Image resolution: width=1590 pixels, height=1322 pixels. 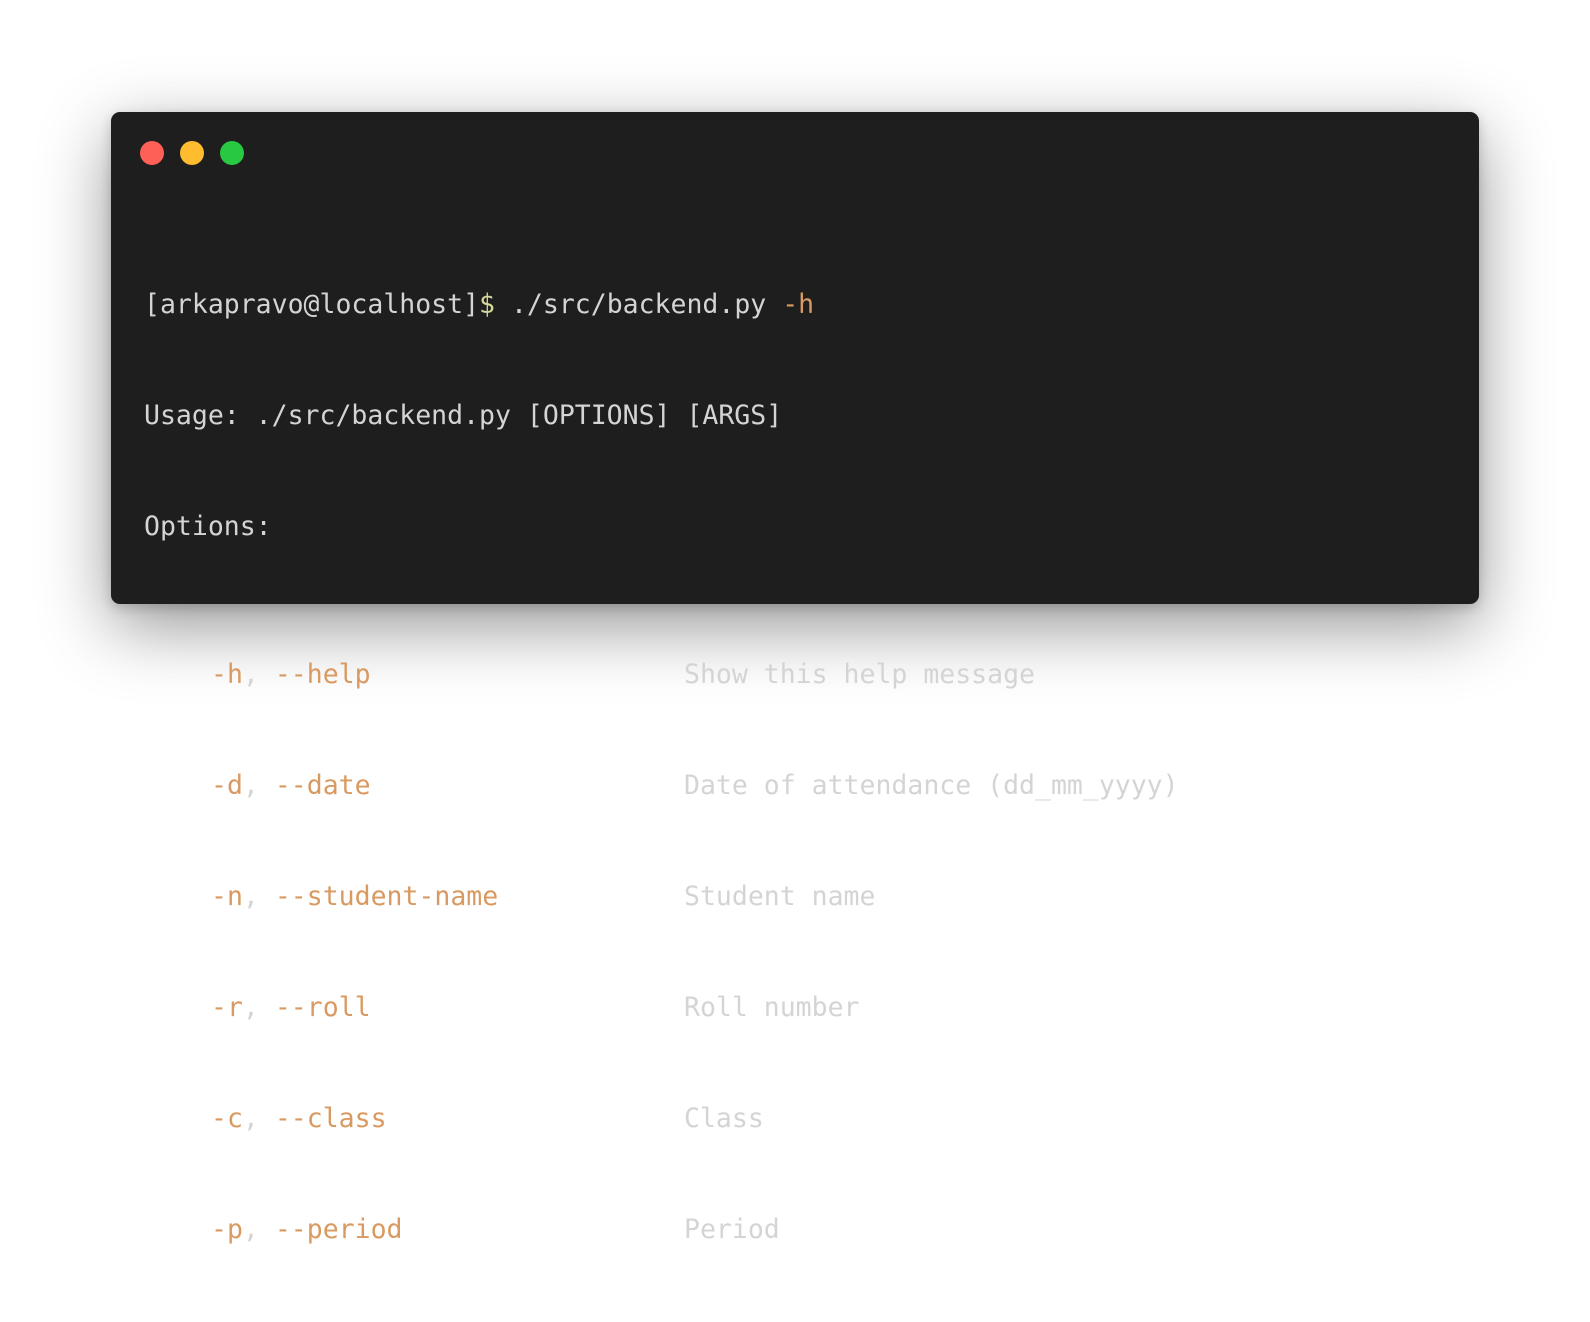 I want to click on option-long: --help, so click(x=322, y=674).